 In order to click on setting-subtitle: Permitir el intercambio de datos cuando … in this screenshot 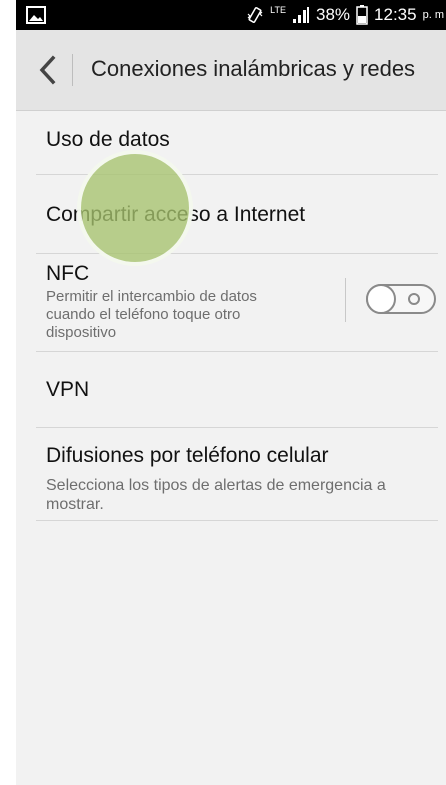, I will do `click(151, 314)`.